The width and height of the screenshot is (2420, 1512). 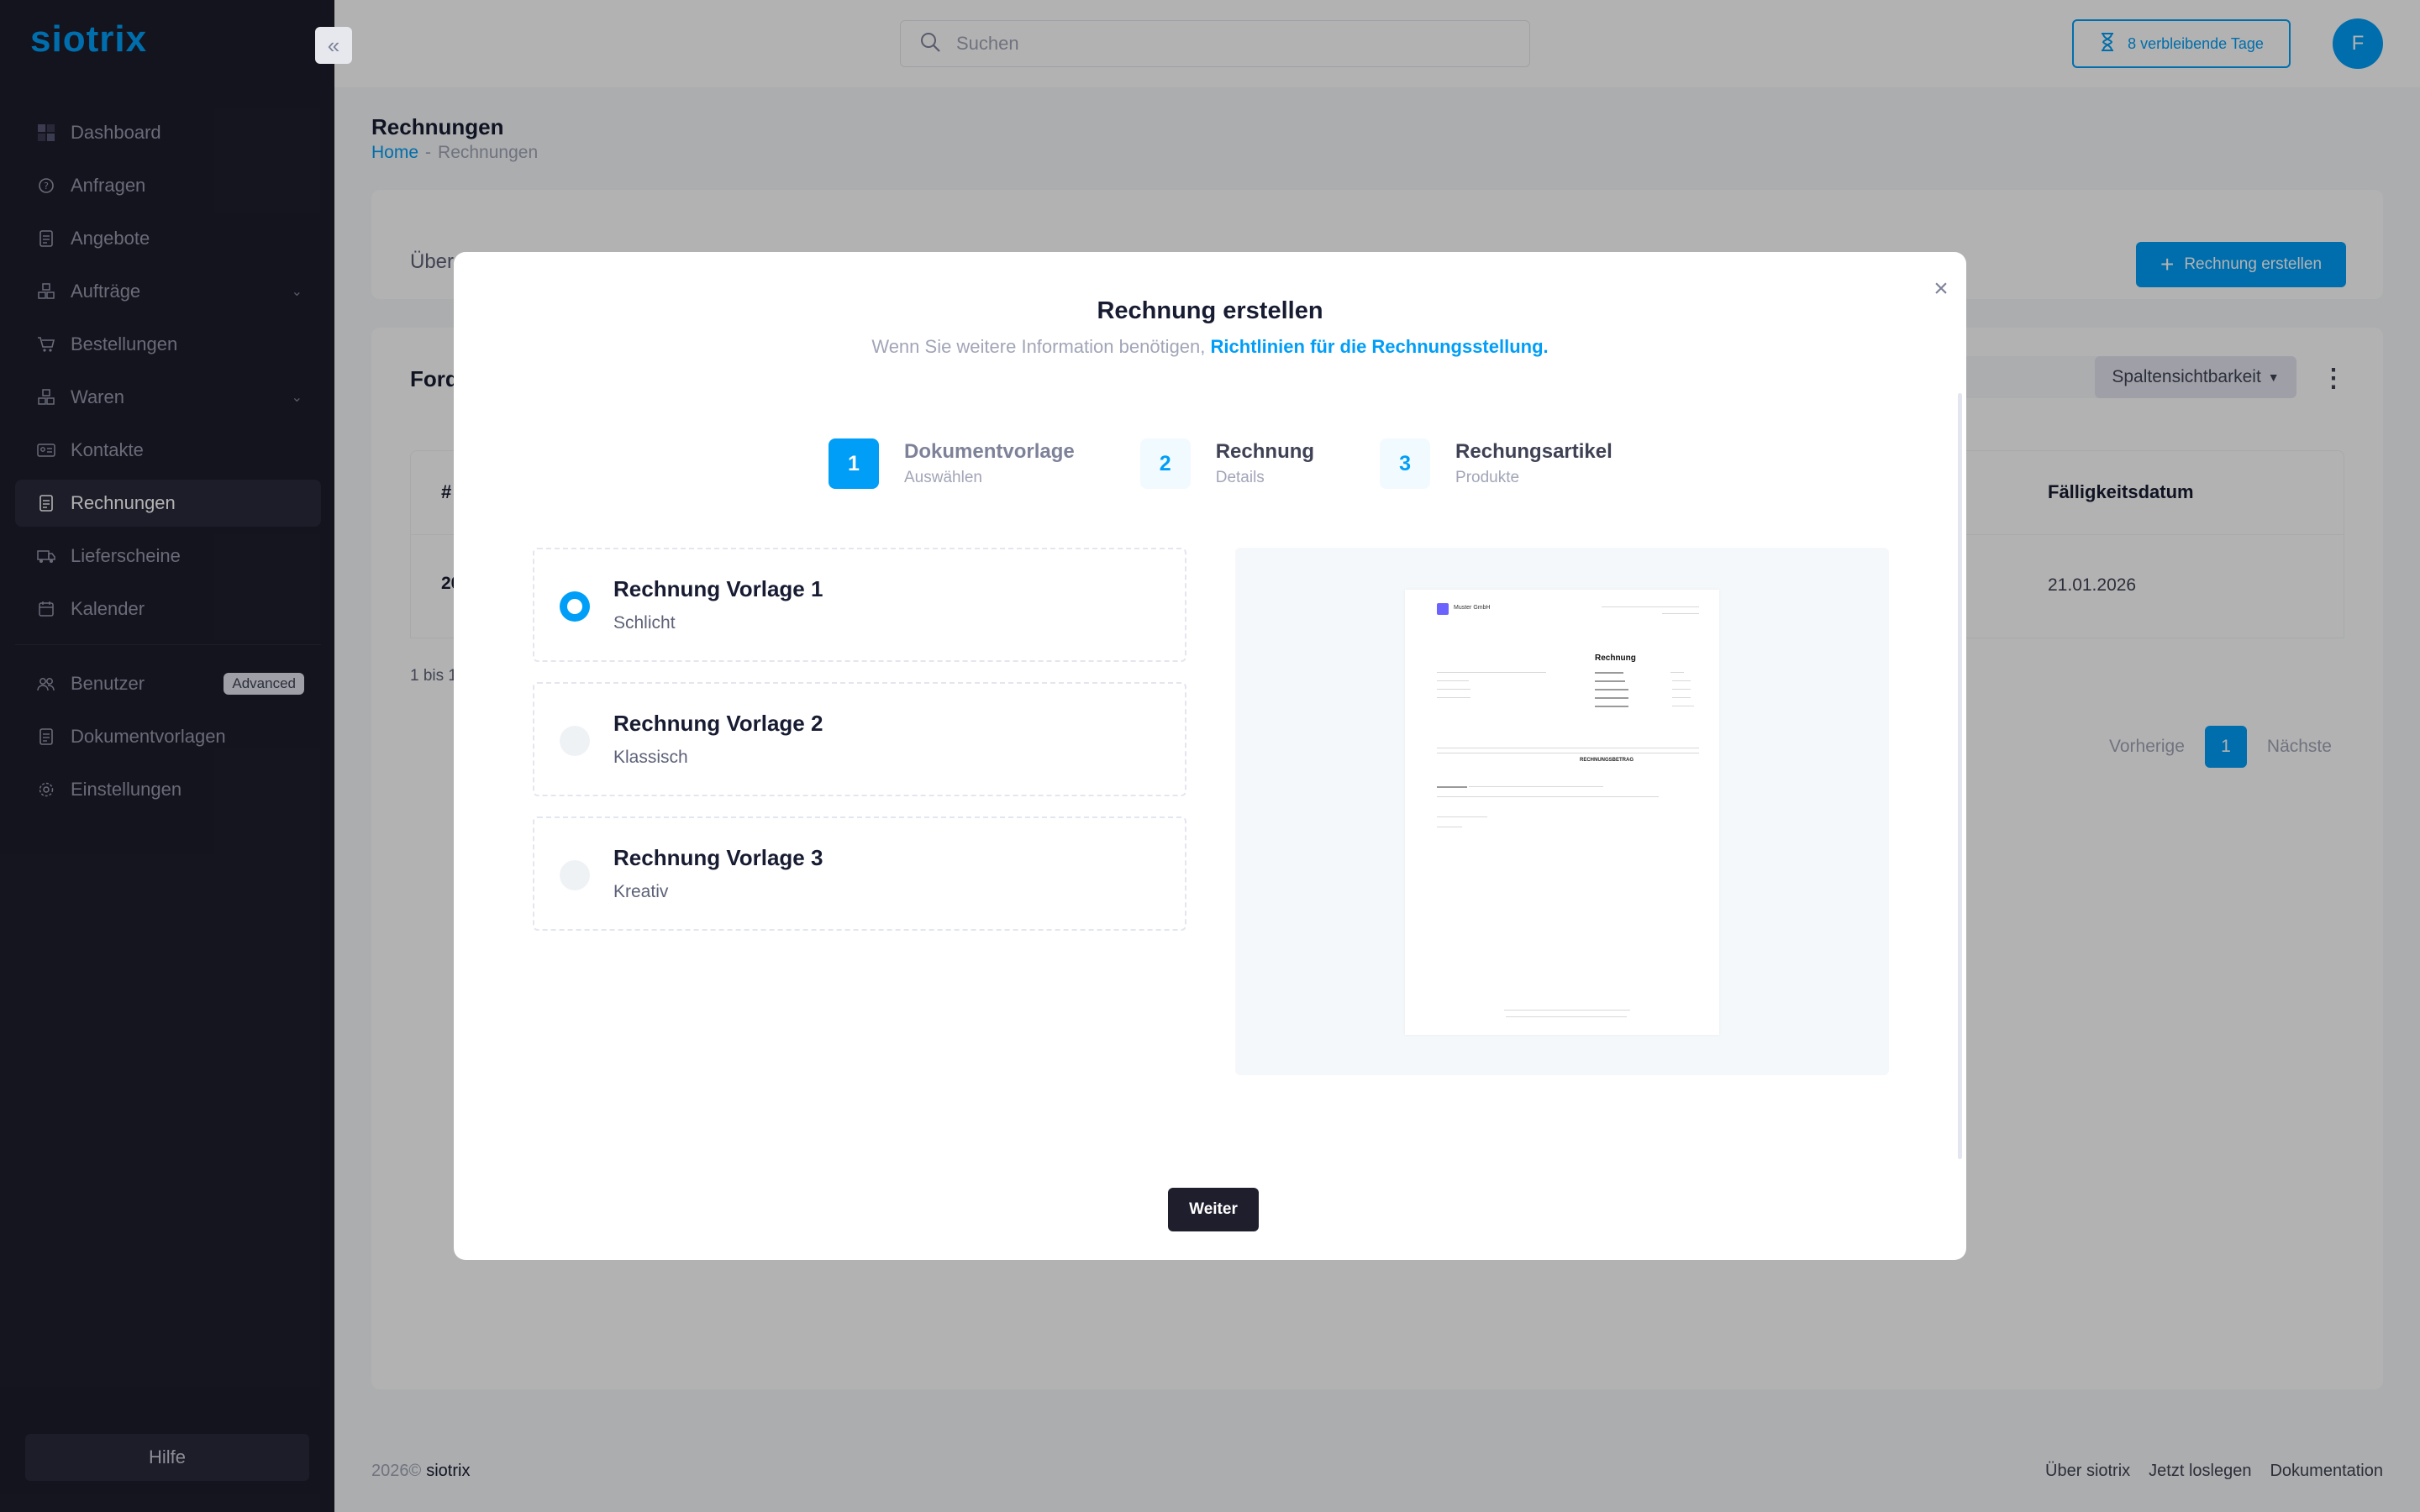 I want to click on step-label: Rechungsartikel, so click(x=1533, y=451).